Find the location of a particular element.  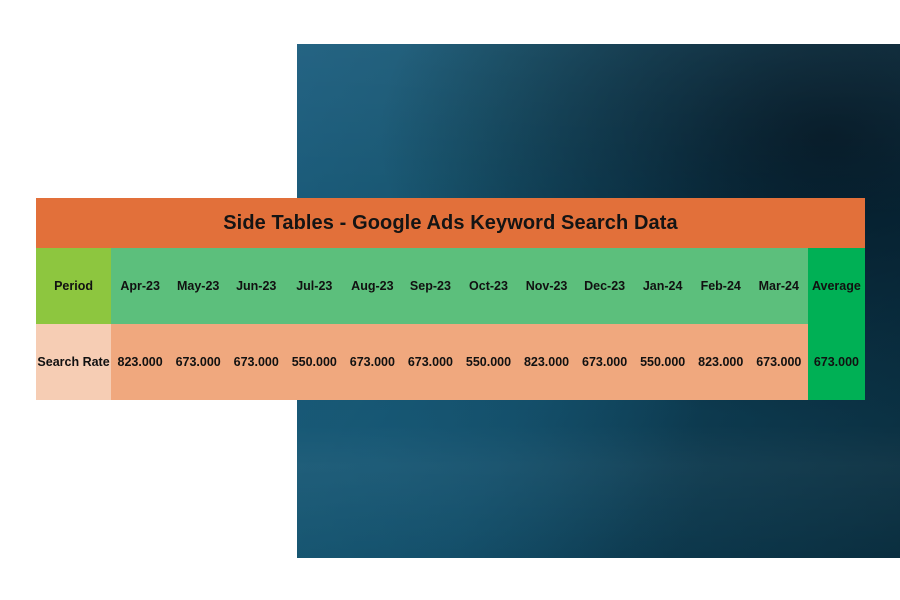

header-cell-month: Jun-23 is located at coordinates (256, 286).